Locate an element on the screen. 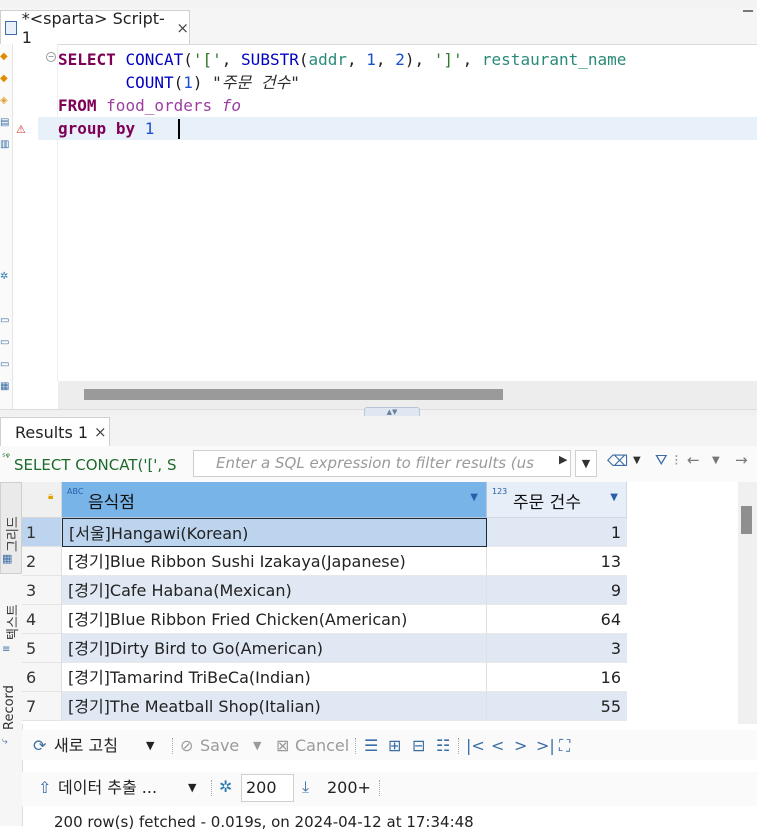 This screenshot has height=831, width=757. export-icon: ⇧ is located at coordinates (44, 788).